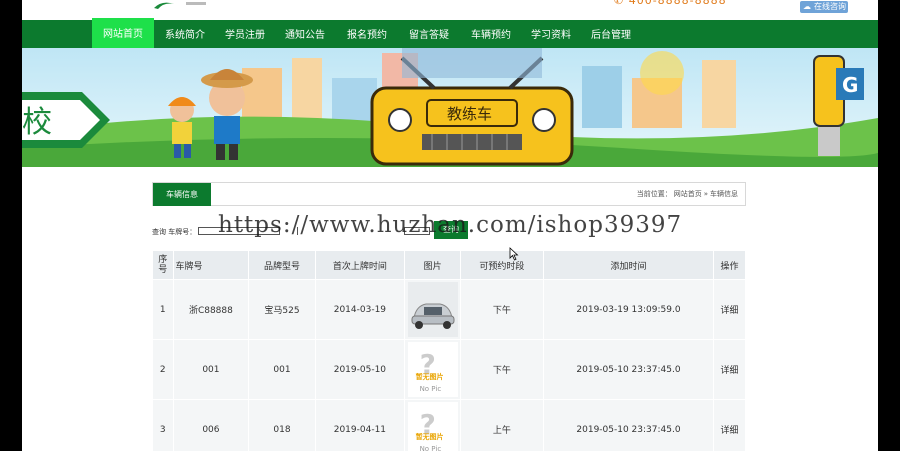 The width and height of the screenshot is (900, 451). I want to click on consult-button: ☁ 在线咨询, so click(824, 7).